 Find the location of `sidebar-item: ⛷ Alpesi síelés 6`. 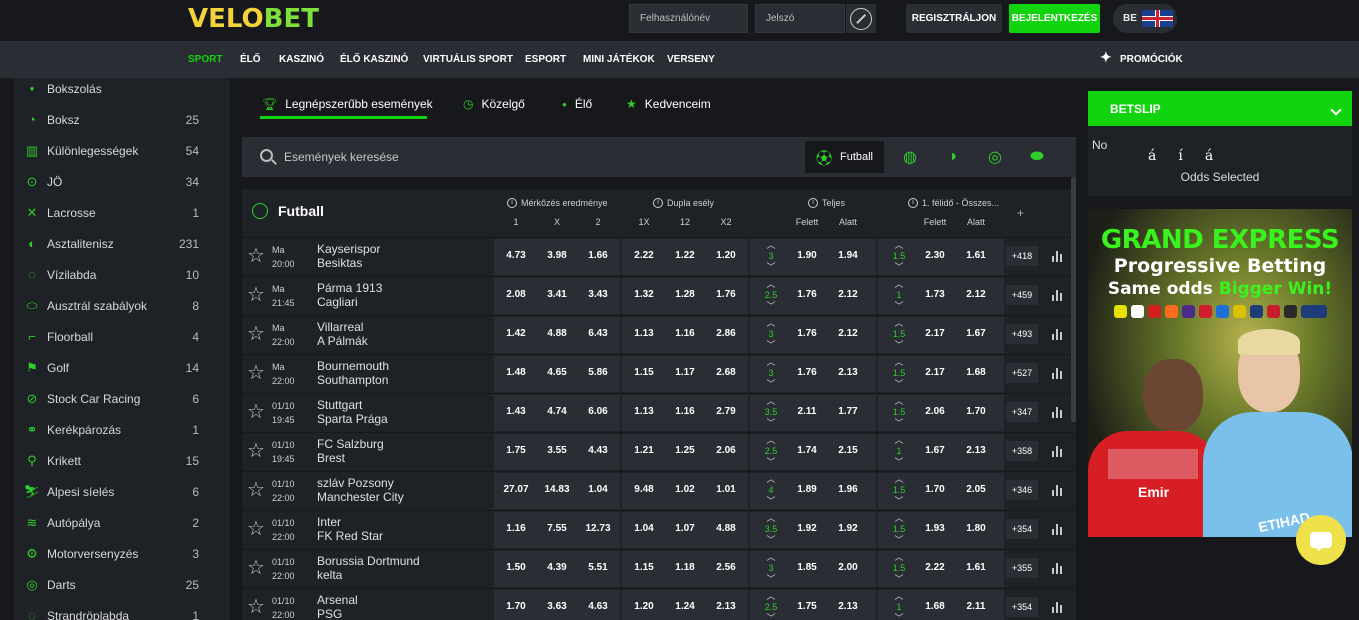

sidebar-item: ⛷ Alpesi síelés 6 is located at coordinates (122, 491).